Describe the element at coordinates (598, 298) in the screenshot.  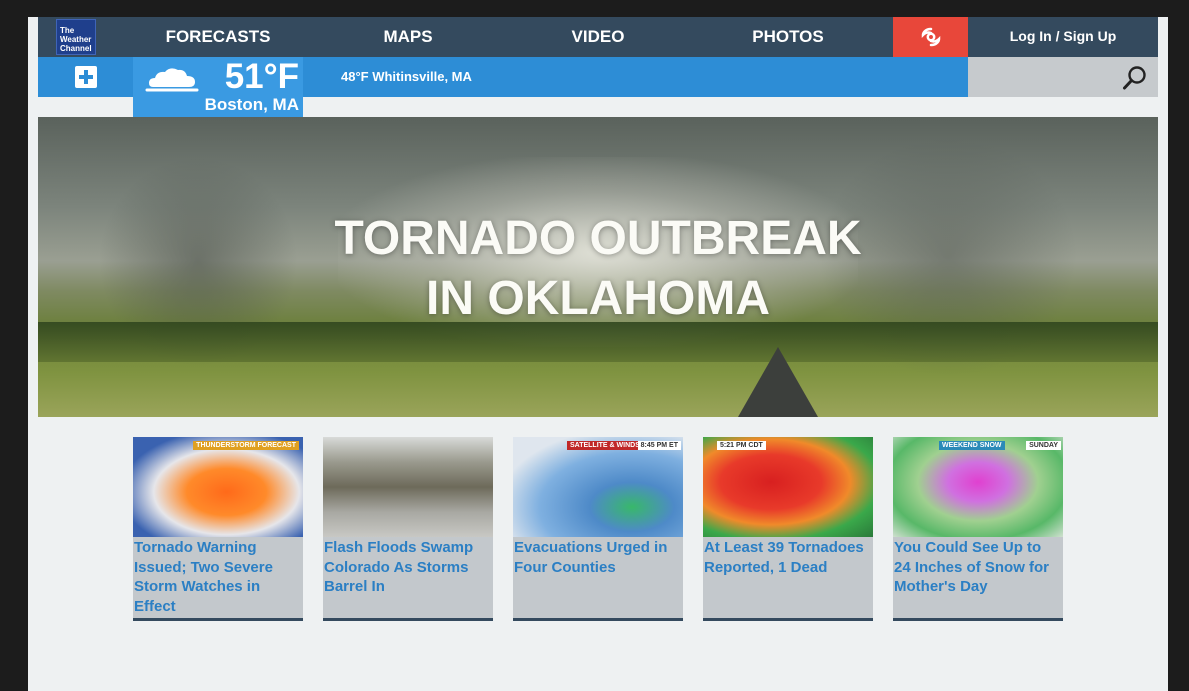
I see `hero-title-line-2: IN OKLAHOMA` at that location.